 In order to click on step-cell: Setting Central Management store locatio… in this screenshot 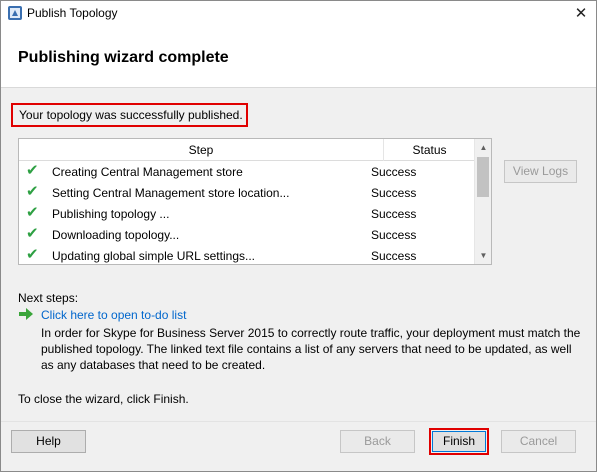, I will do `click(171, 193)`.